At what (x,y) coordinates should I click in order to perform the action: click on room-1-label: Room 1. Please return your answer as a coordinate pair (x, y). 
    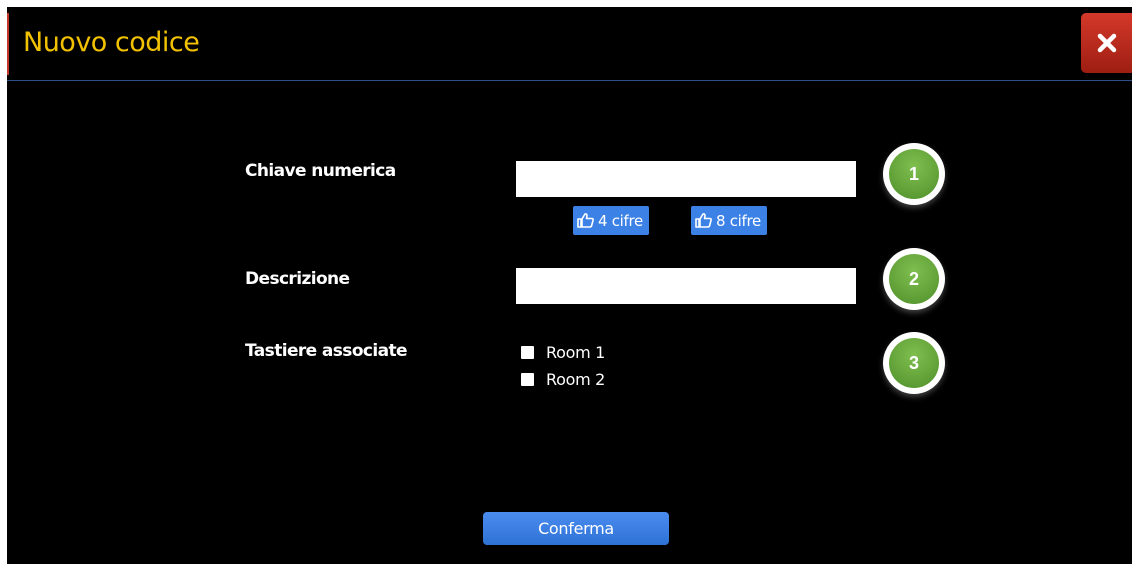
    Looking at the image, I should click on (576, 352).